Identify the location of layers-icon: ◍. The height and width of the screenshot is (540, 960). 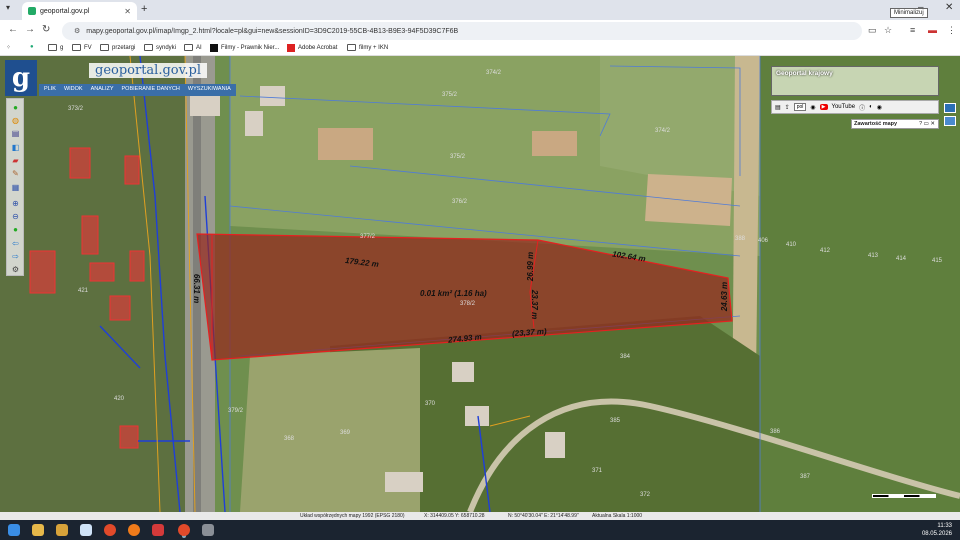
(15, 121).